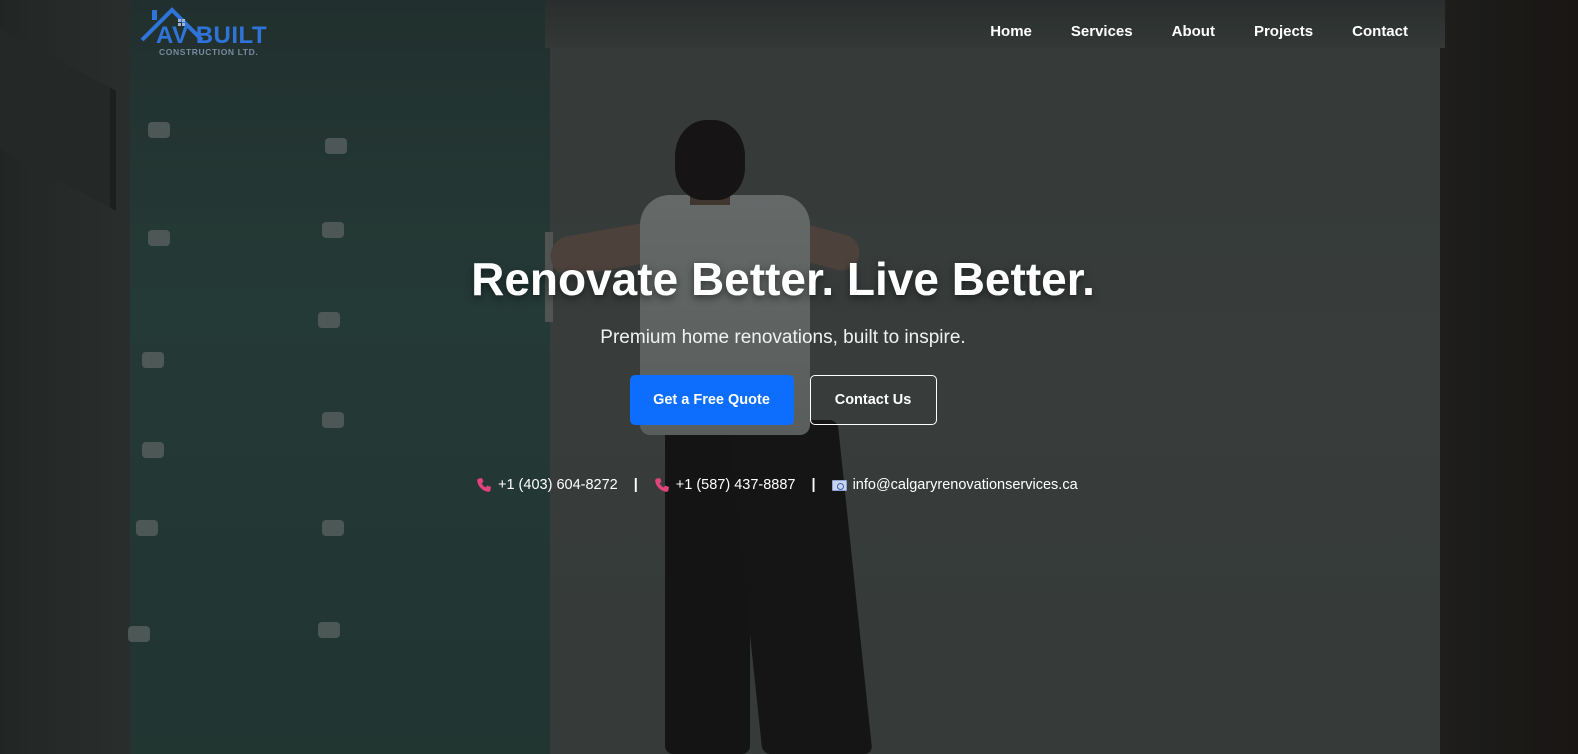 Image resolution: width=1578 pixels, height=754 pixels. I want to click on hero-headline: Renovate Better. Live Better., so click(783, 279).